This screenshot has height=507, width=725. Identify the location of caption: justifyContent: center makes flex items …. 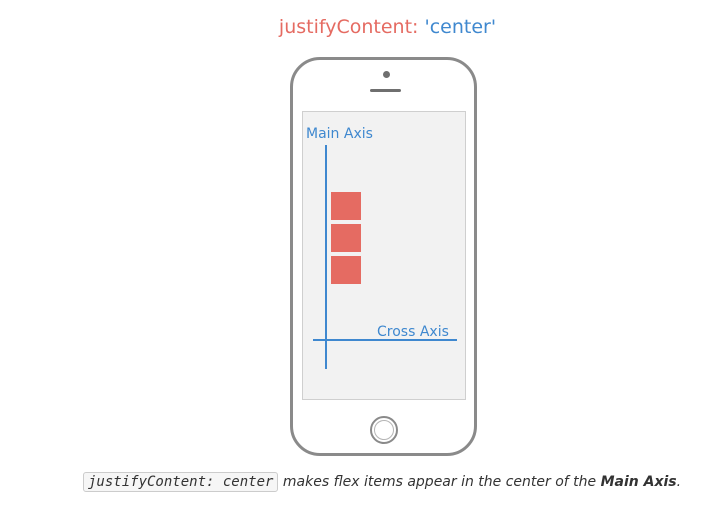
(382, 482).